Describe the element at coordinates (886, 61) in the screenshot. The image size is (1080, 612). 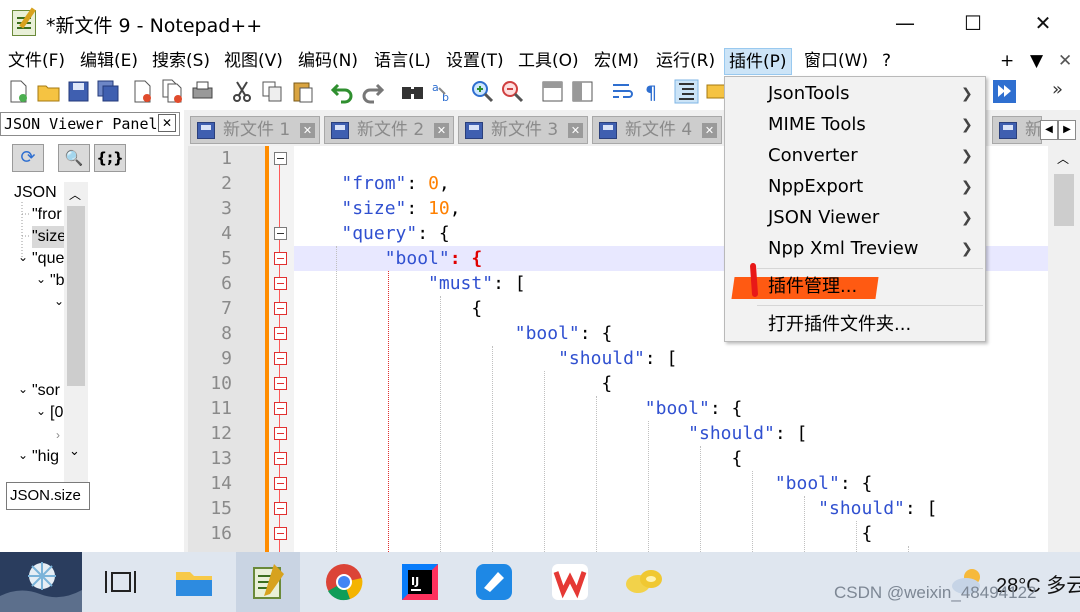
I see `menu-help: ?` at that location.